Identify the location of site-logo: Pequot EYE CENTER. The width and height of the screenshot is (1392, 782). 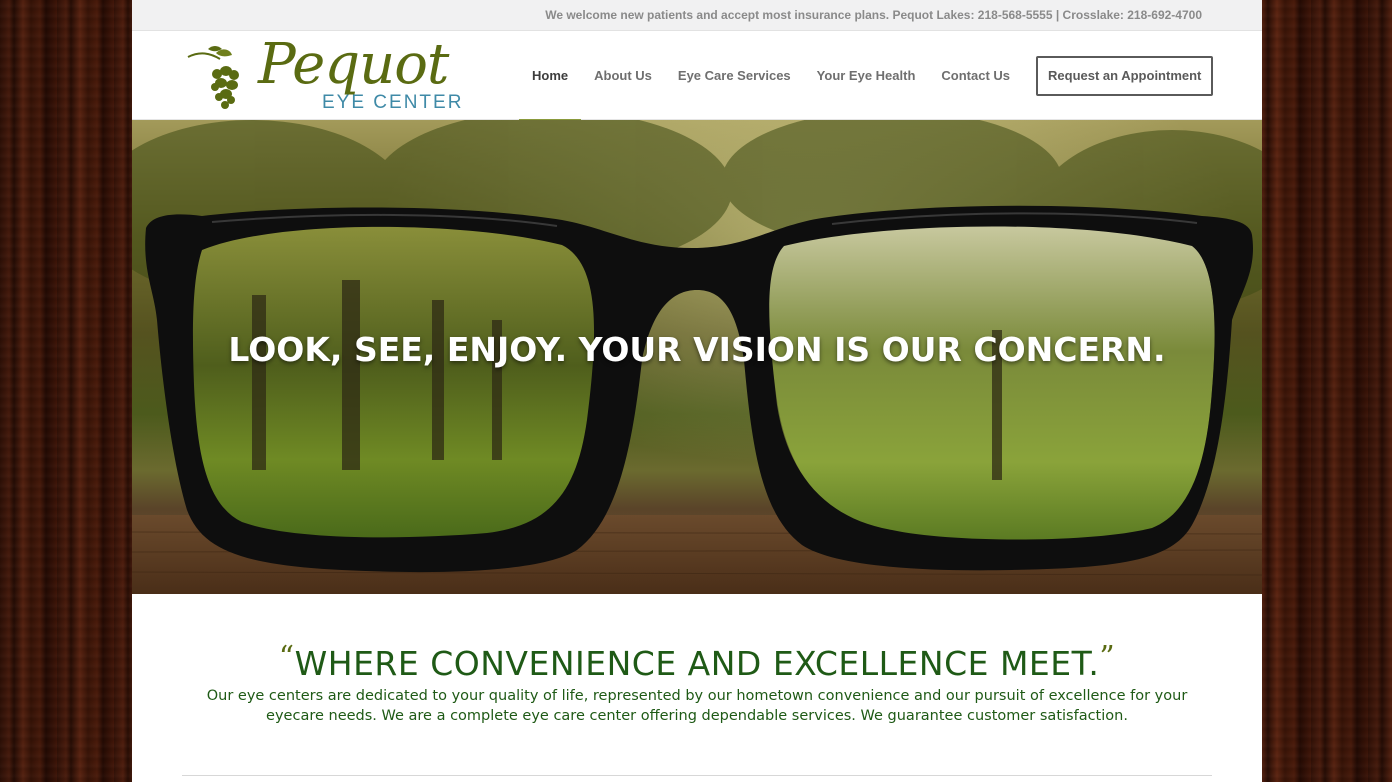
(331, 73).